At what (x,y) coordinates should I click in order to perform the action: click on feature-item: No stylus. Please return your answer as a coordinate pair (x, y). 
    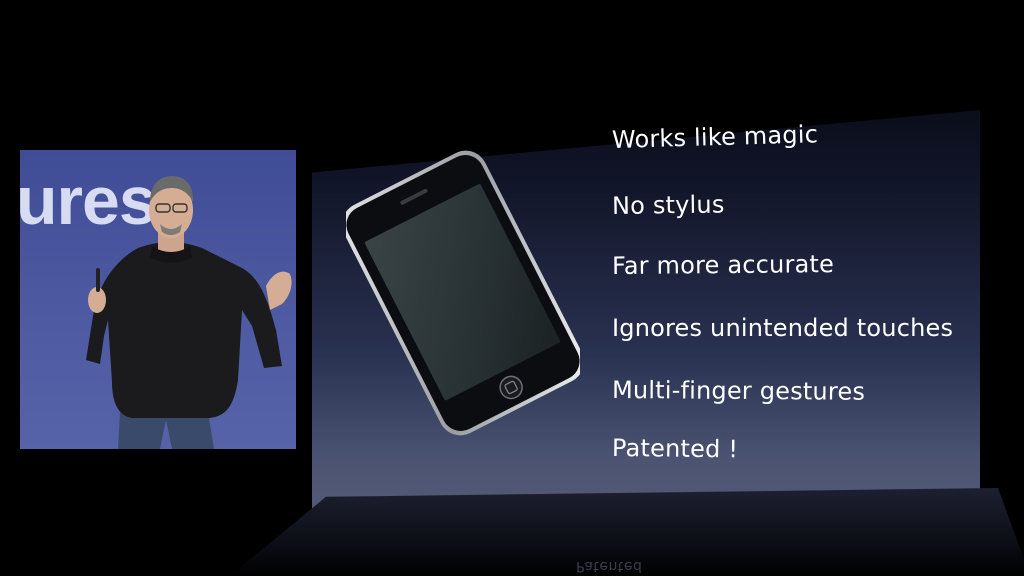
    Looking at the image, I should click on (668, 205).